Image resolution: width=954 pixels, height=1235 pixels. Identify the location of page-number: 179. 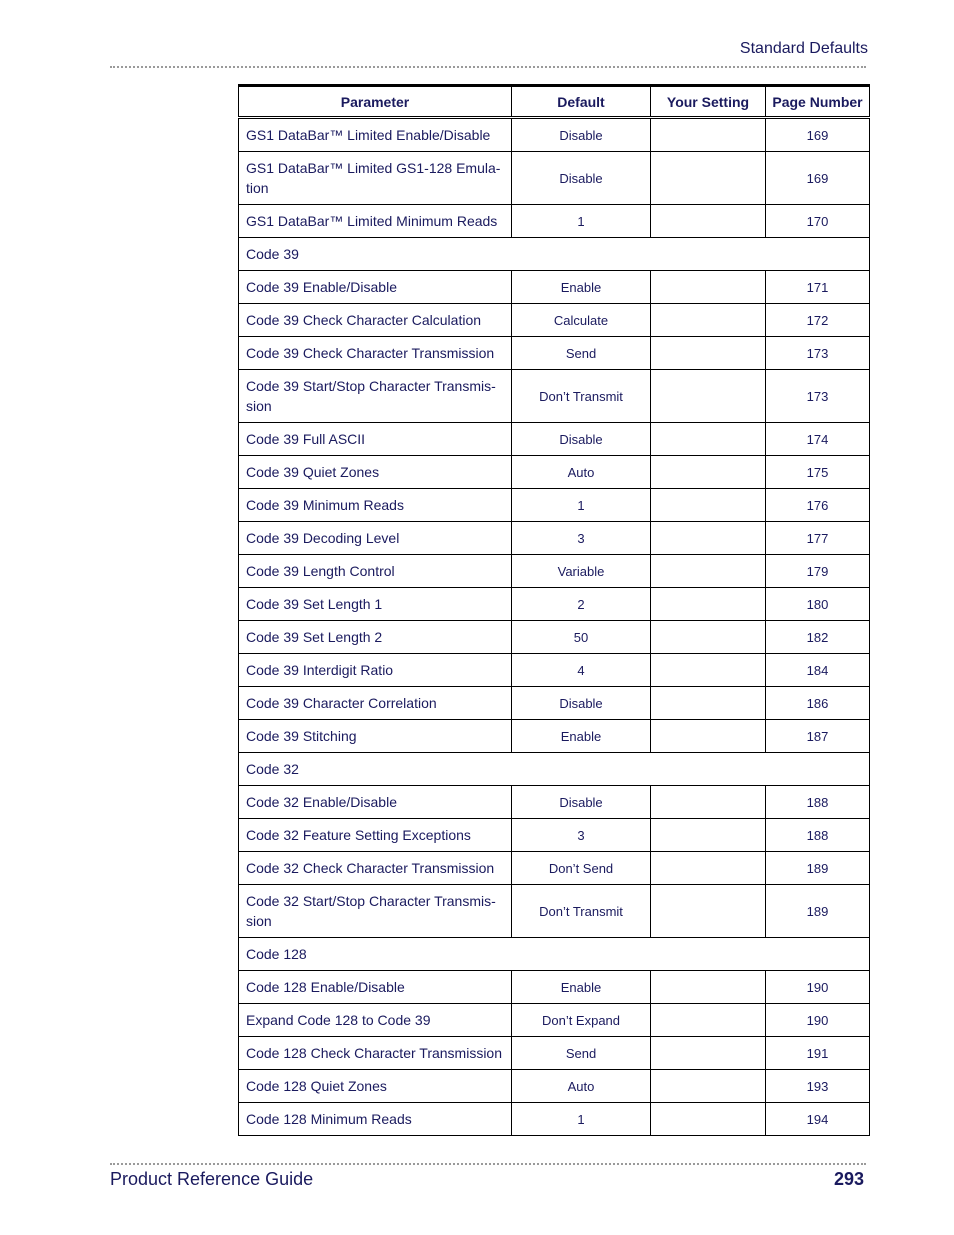
(817, 571).